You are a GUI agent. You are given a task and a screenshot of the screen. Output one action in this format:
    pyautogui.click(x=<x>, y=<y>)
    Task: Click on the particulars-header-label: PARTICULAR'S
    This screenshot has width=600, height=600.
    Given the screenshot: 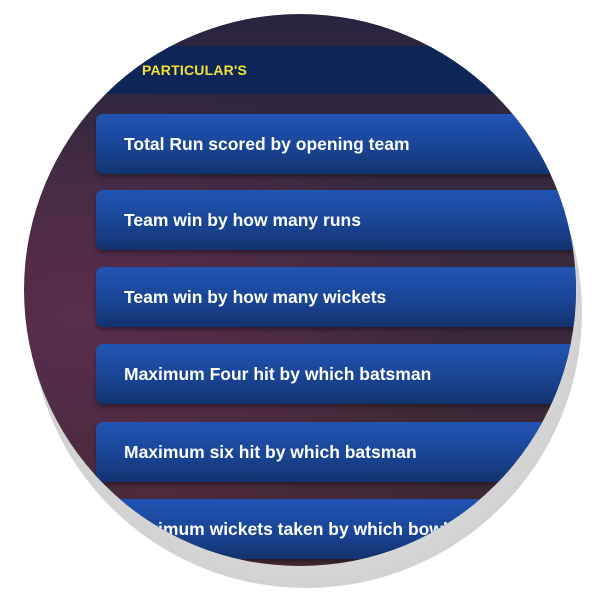 What is the action you would take?
    pyautogui.click(x=195, y=70)
    